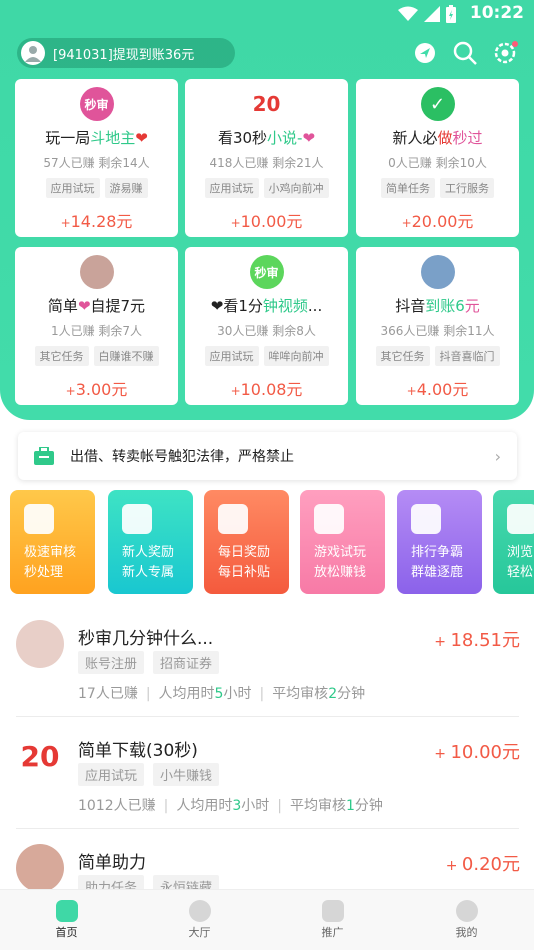 The image size is (534, 951). What do you see at coordinates (296, 356) in the screenshot?
I see `task-tag: 哞哞向前冲` at bounding box center [296, 356].